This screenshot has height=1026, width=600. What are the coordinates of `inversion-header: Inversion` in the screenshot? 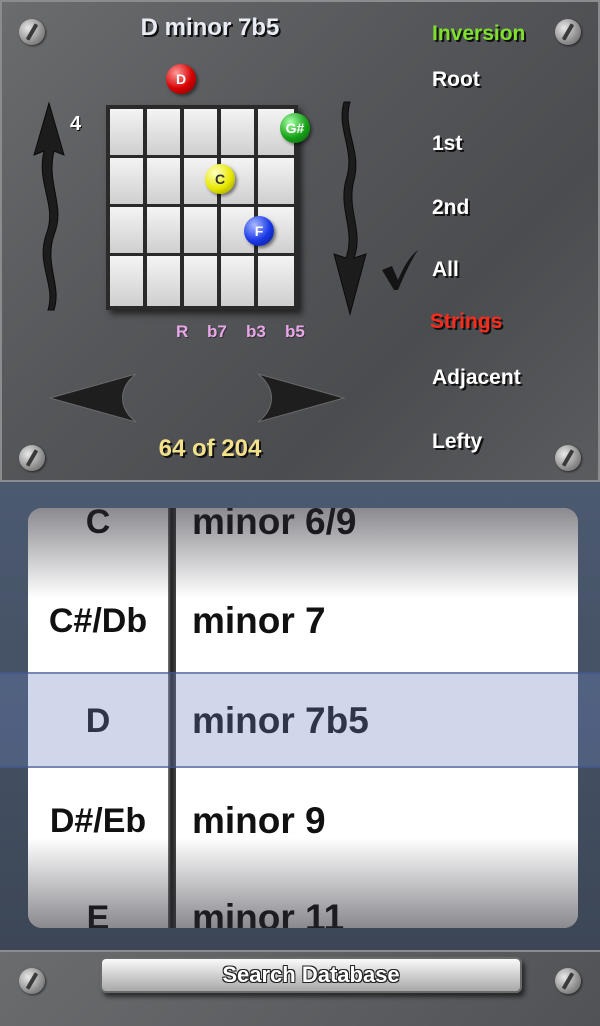 It's located at (479, 33).